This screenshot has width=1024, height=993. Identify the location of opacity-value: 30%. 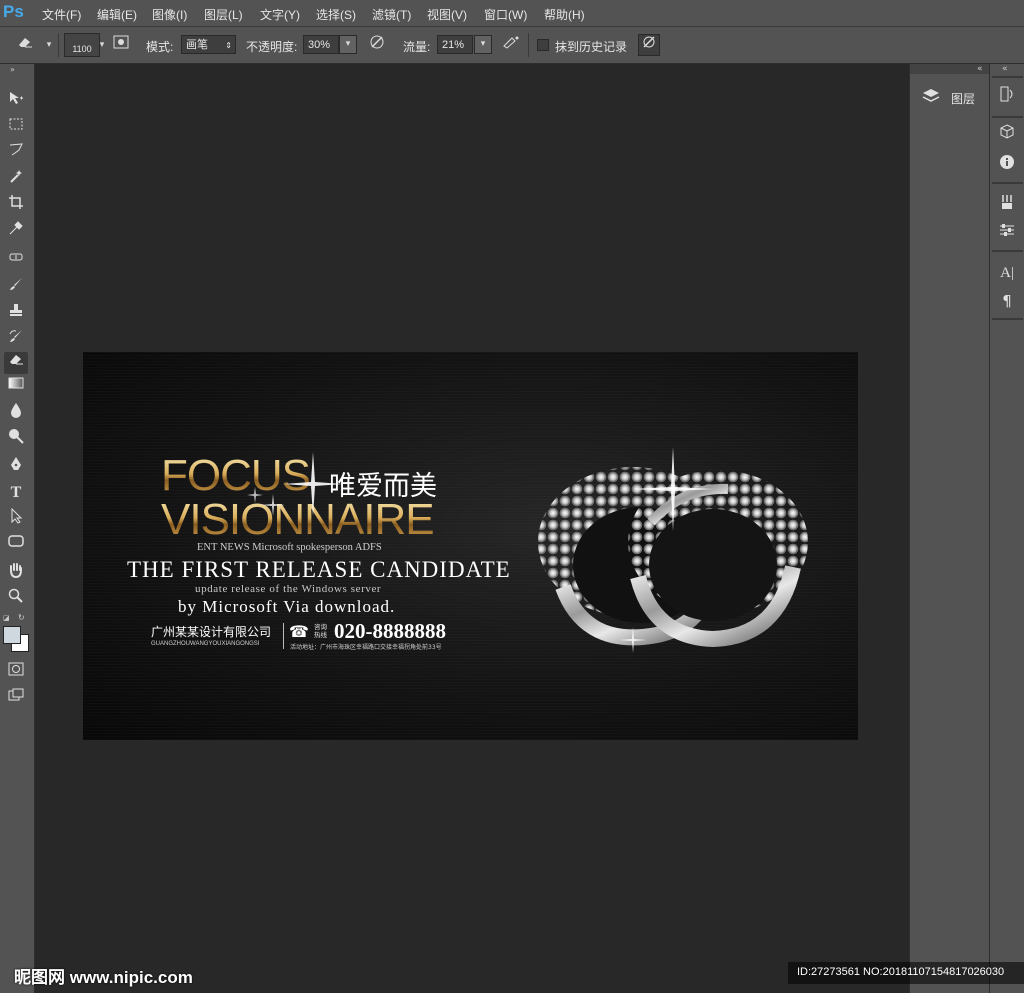
(319, 45).